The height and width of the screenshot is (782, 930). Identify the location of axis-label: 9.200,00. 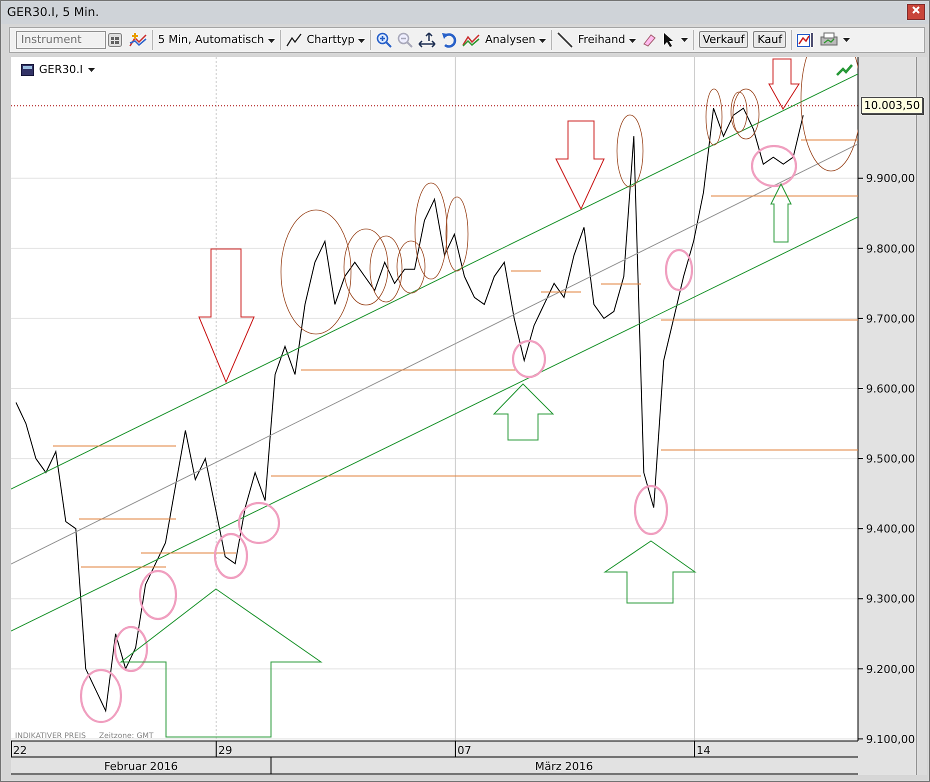
(890, 669).